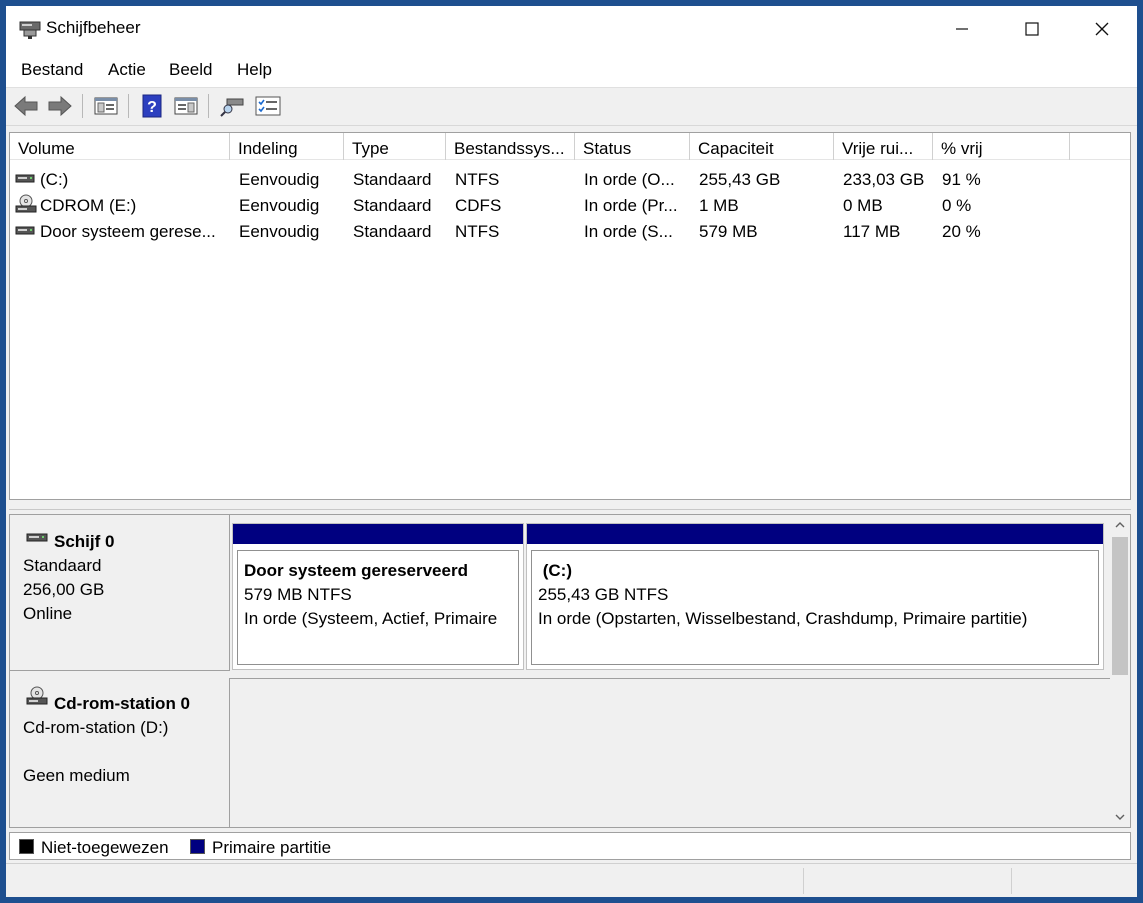  What do you see at coordinates (26, 846) in the screenshot?
I see `legend-swatch-unallocated` at bounding box center [26, 846].